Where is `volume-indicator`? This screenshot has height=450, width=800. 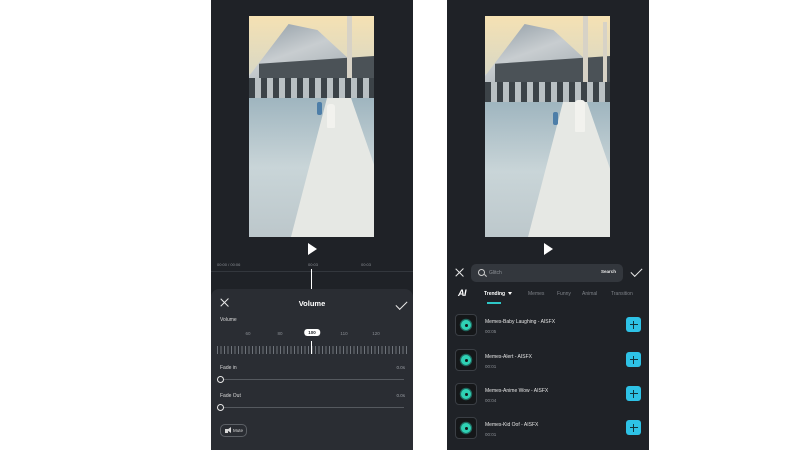 volume-indicator is located at coordinates (312, 347).